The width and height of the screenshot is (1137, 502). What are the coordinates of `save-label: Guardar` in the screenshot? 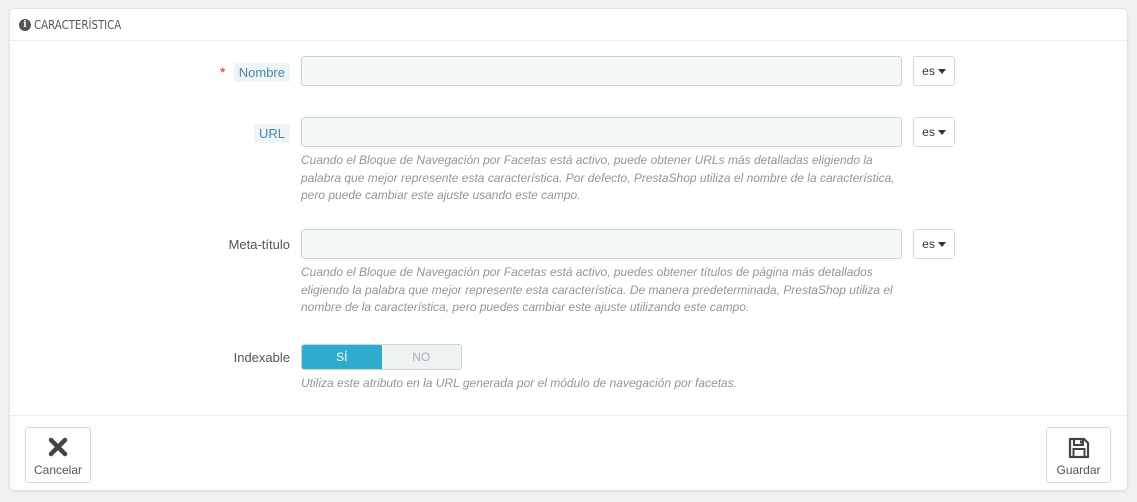 It's located at (1078, 470).